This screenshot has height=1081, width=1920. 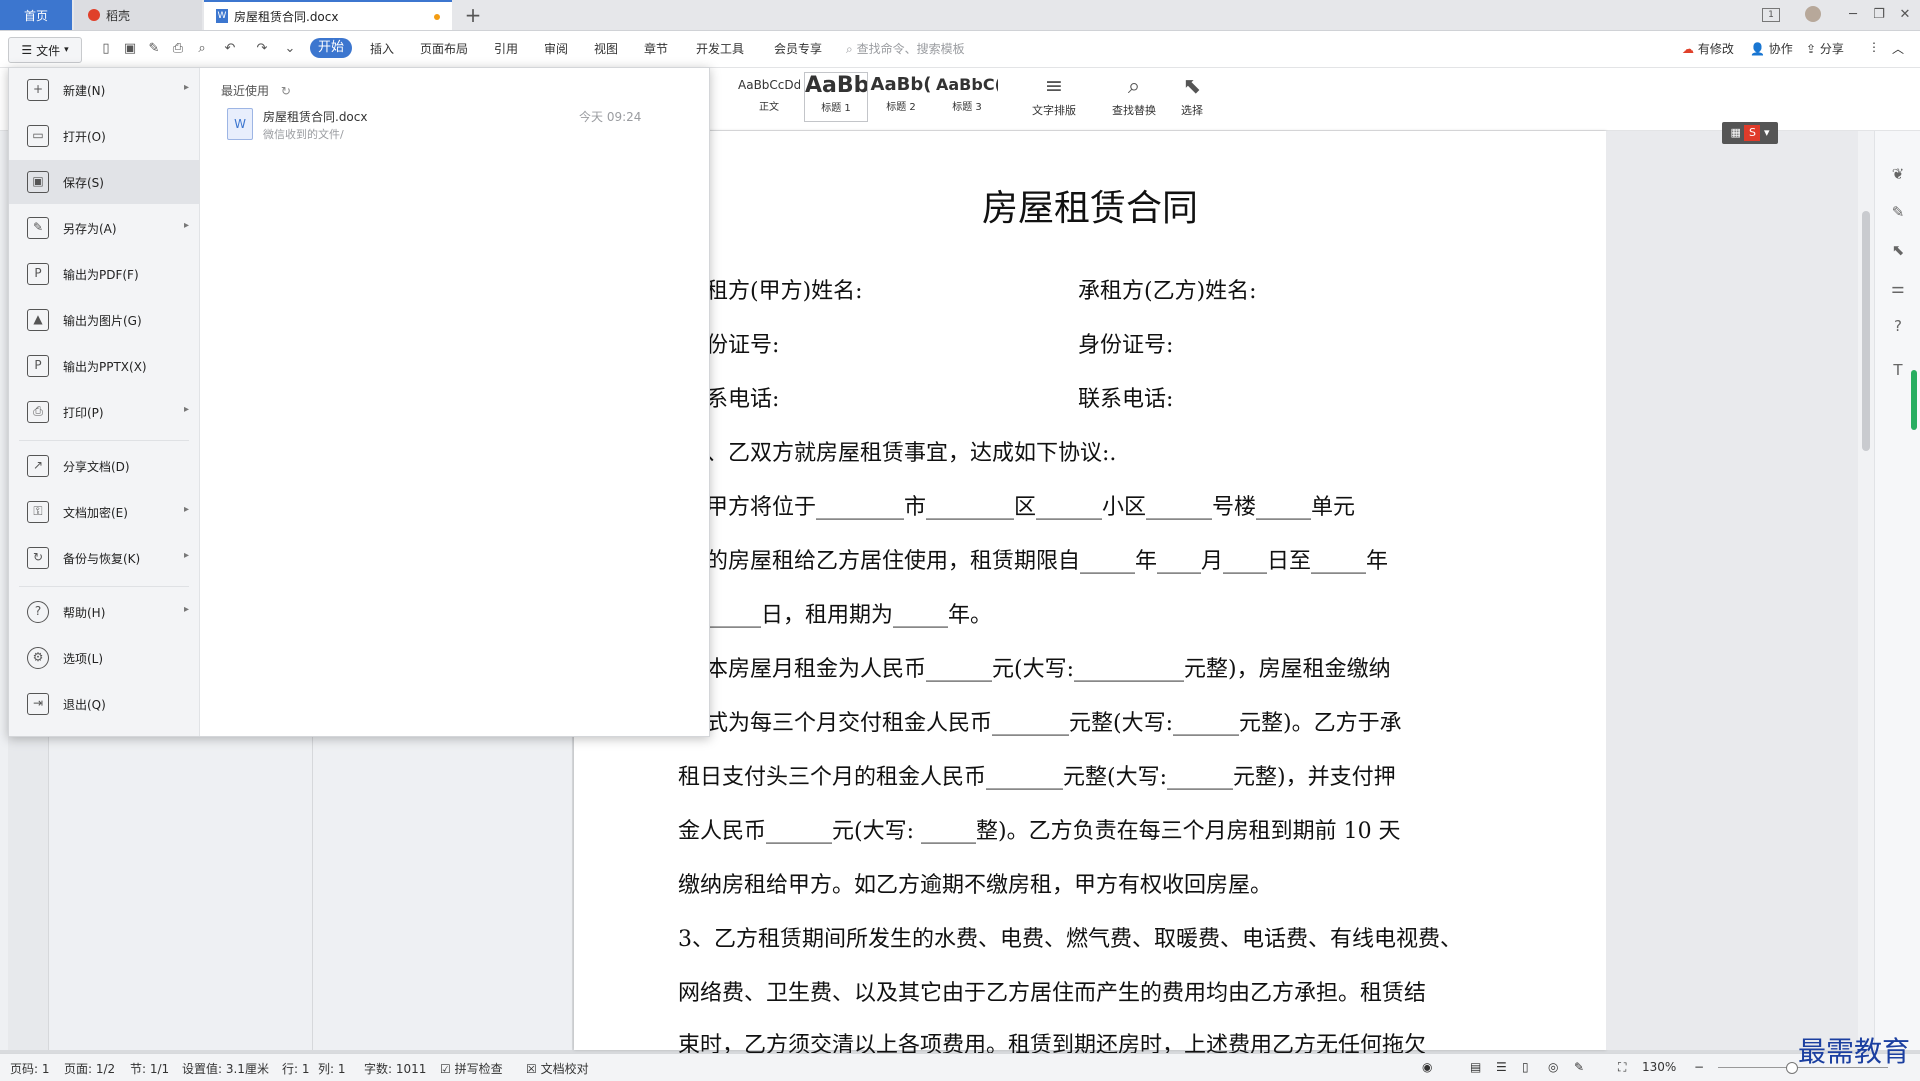 I want to click on collab-button: 👤 协作, so click(x=1771, y=48).